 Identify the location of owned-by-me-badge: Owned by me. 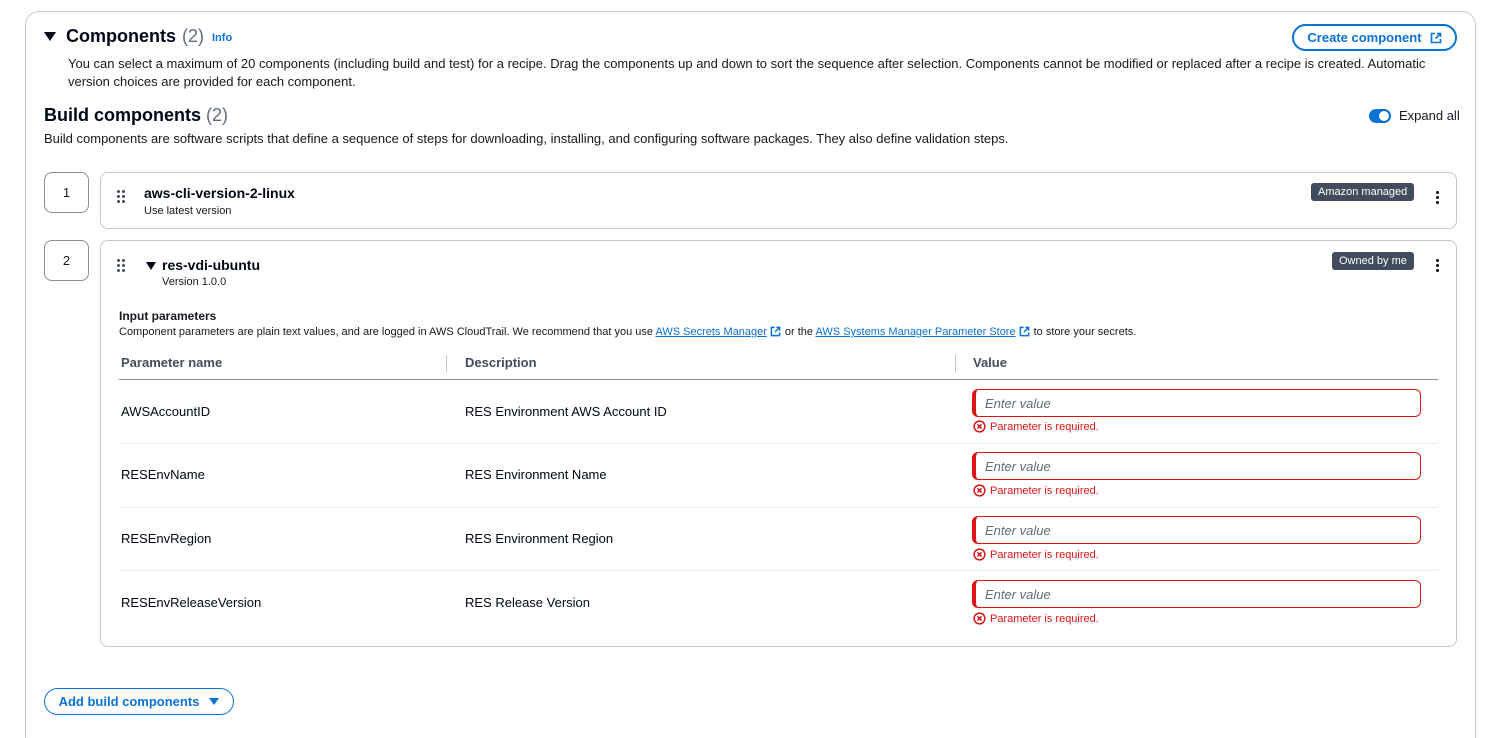
(1373, 261).